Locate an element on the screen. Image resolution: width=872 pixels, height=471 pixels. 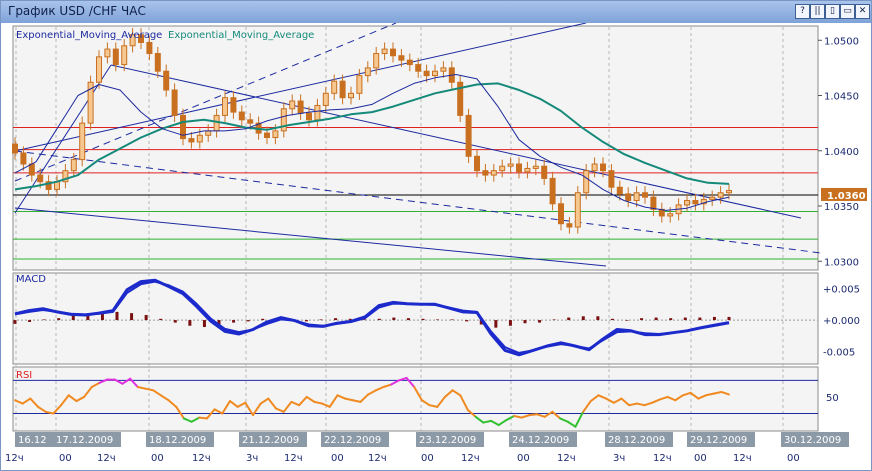
date-label: 30.12.2009 is located at coordinates (812, 440).